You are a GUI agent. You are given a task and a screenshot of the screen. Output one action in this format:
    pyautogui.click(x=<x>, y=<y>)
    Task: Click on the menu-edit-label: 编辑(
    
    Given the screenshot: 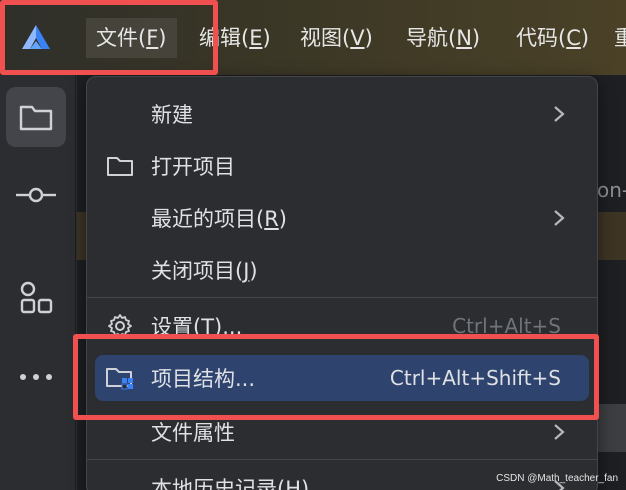 What is the action you would take?
    pyautogui.click(x=224, y=38)
    